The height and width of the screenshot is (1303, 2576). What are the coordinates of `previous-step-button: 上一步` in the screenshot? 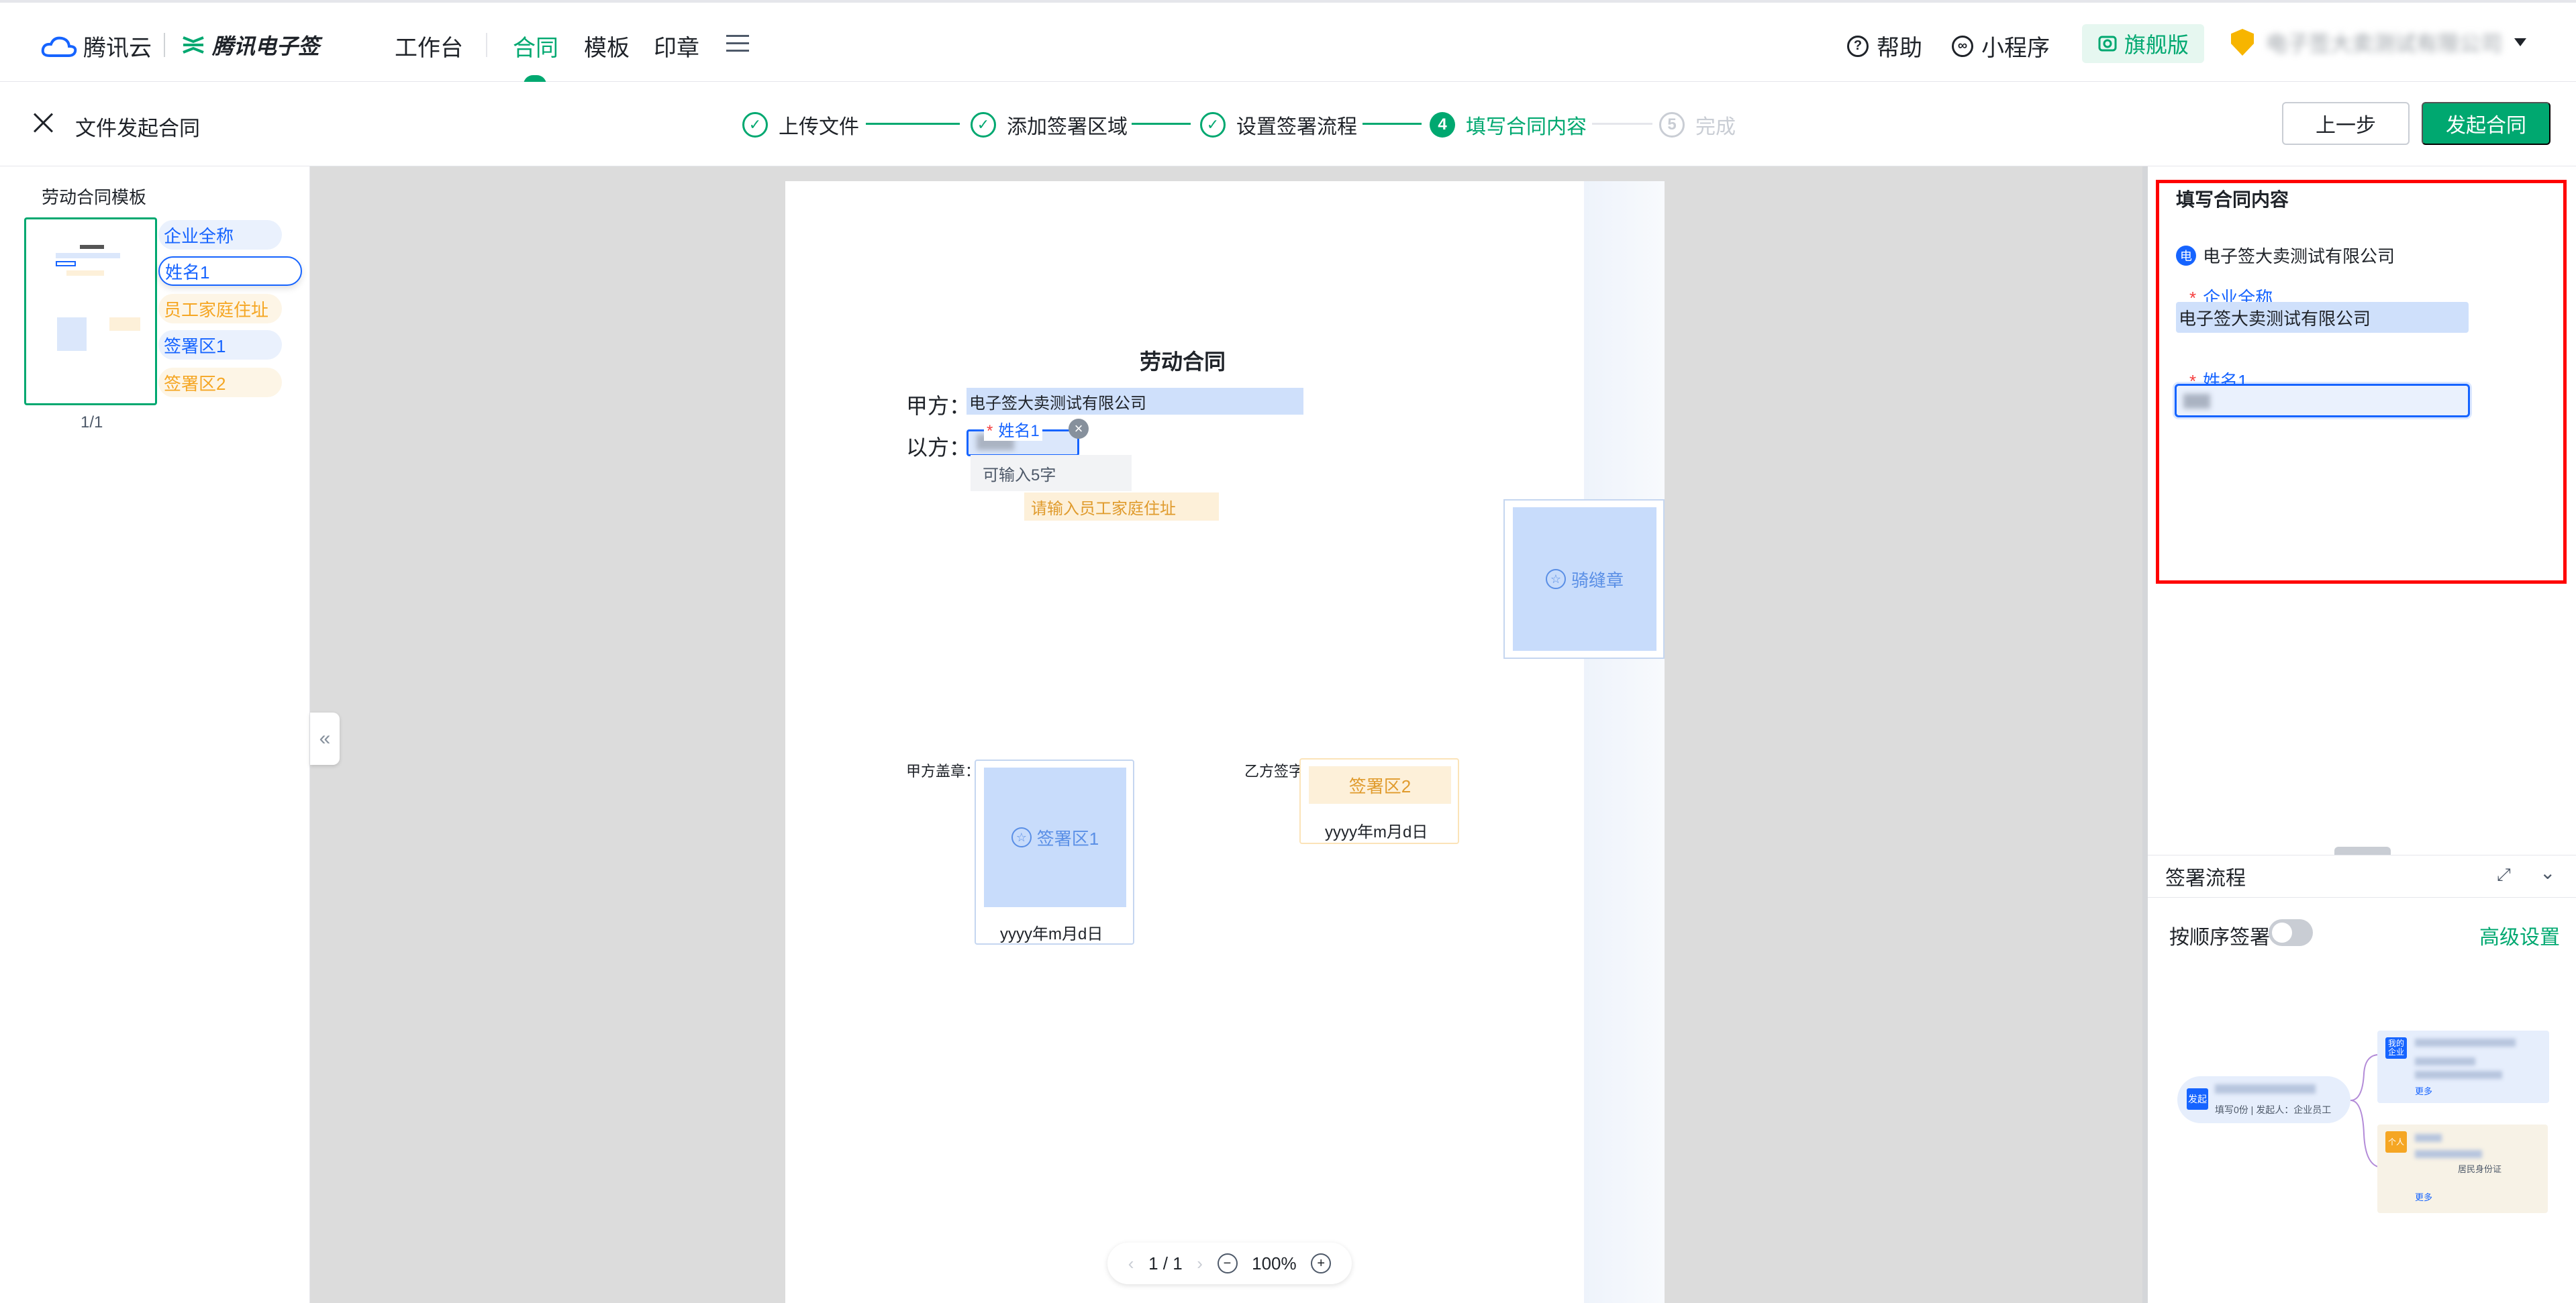 It's located at (2346, 123).